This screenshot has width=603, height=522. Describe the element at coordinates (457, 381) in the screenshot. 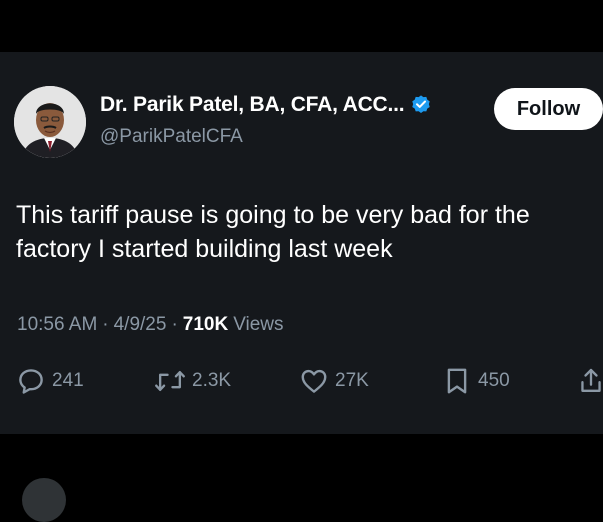

I see `bookmark-icon` at that location.